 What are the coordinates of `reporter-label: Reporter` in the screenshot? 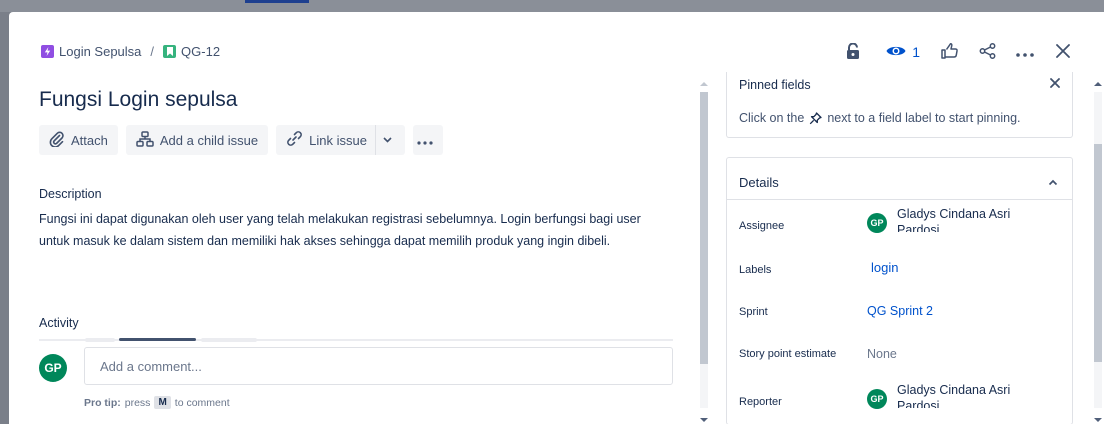 It's located at (760, 402).